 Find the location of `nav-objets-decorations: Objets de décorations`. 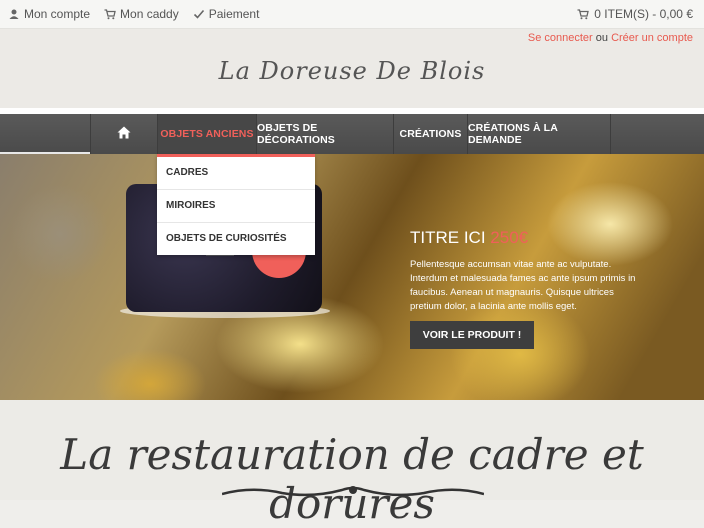

nav-objets-decorations: Objets de décorations is located at coordinates (324, 134).